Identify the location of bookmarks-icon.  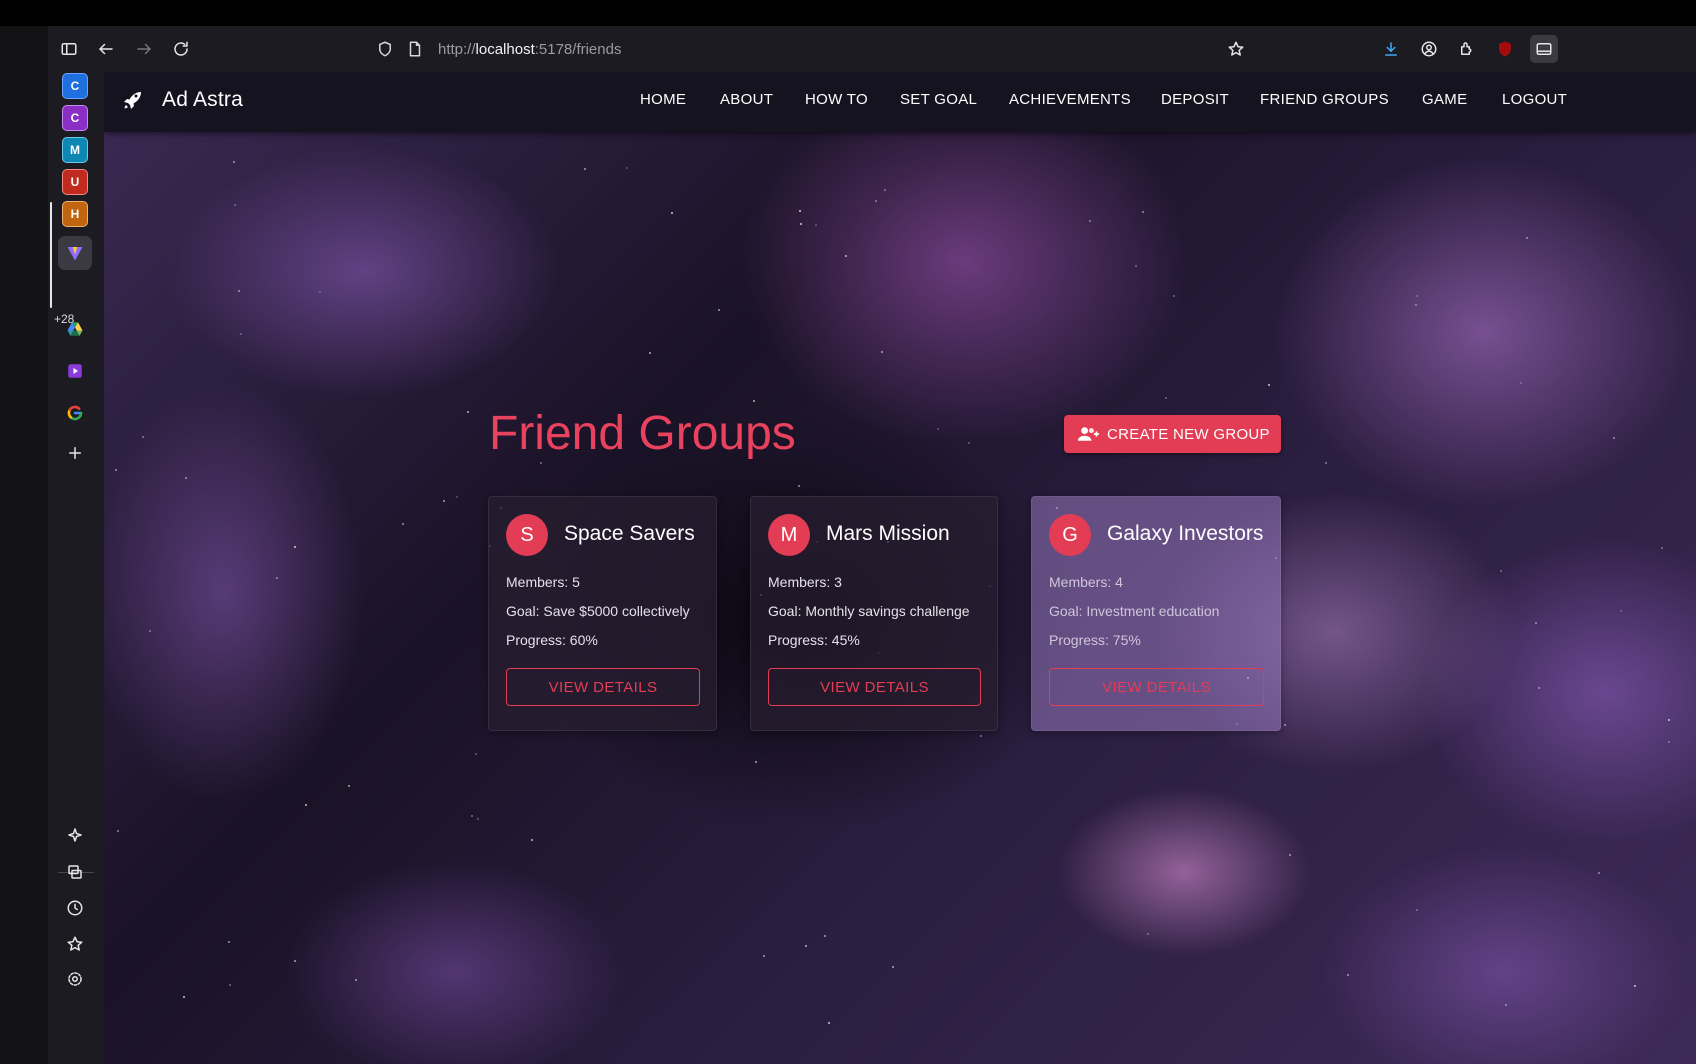
(75, 944).